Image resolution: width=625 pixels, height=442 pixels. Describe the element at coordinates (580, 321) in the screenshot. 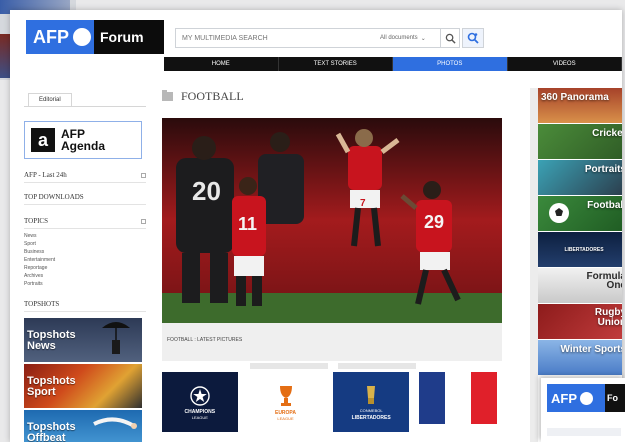

I see `tile-rugby-union: Rugby Union` at that location.